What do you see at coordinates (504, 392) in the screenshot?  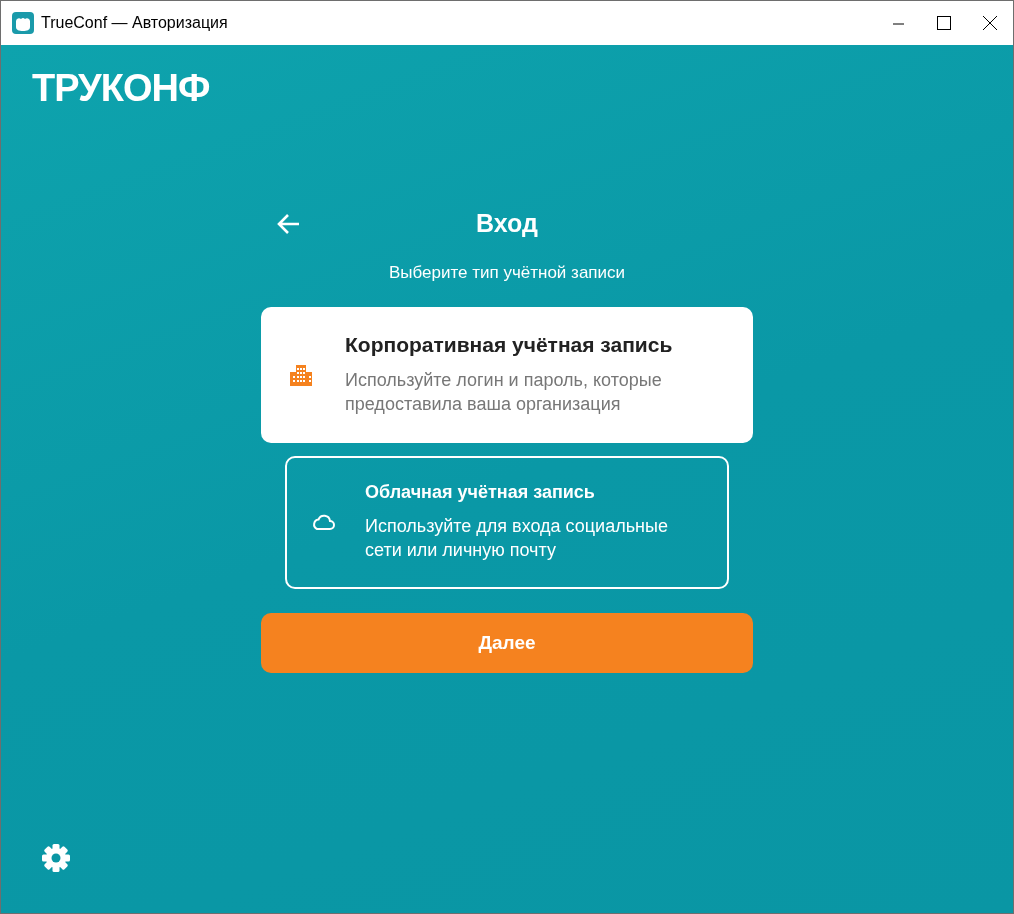 I see `option-description: Используйте логин и пароль, которые предоставила ваша организация` at bounding box center [504, 392].